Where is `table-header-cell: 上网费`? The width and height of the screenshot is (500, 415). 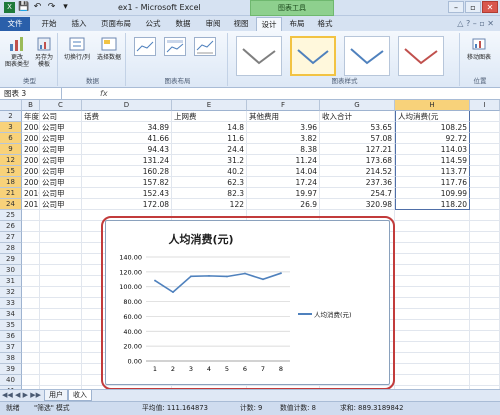
table-header-cell: 上网费 is located at coordinates (209, 116).